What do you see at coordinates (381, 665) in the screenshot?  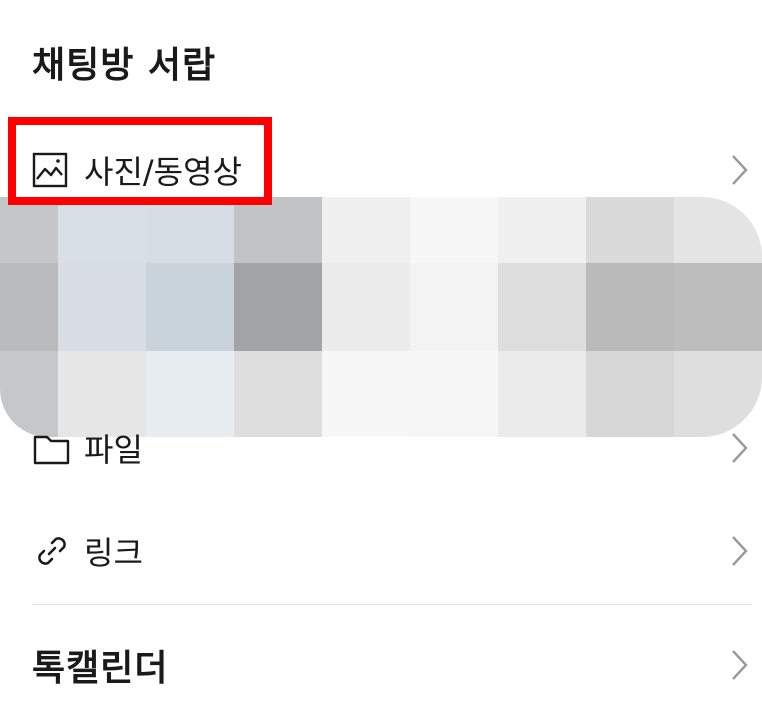 I see `menu-item-talk-calendar: 톡캘린더` at bounding box center [381, 665].